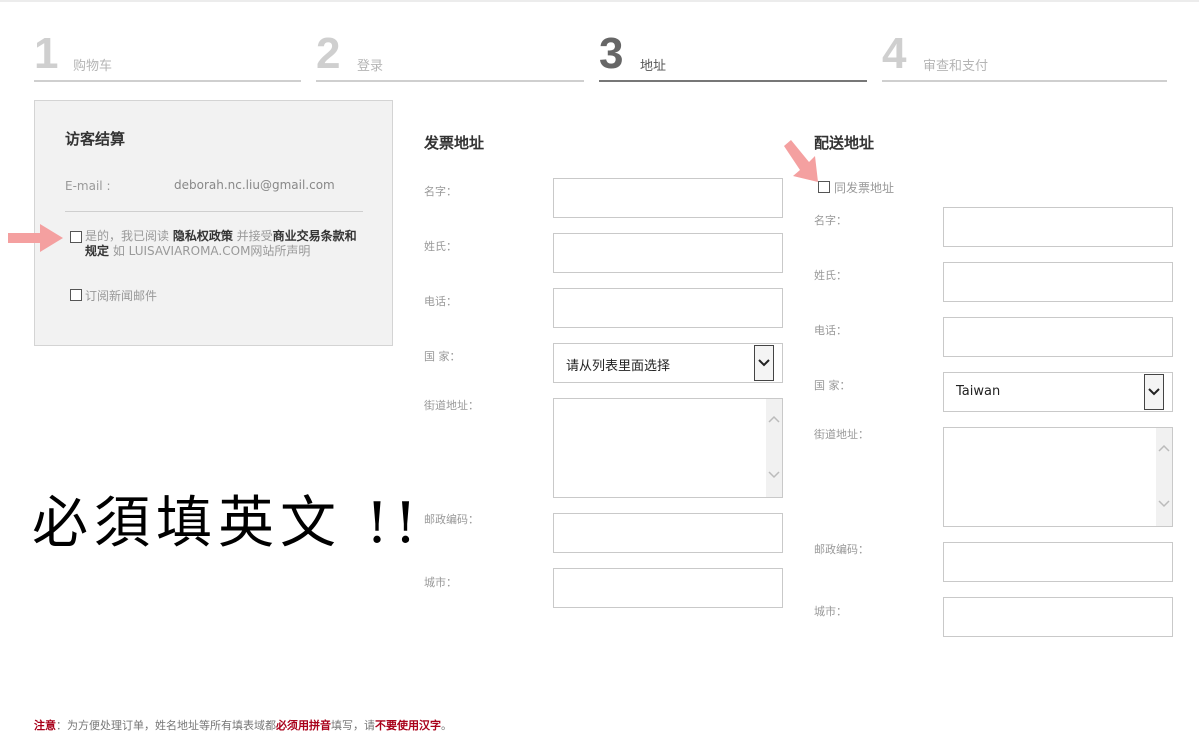  Describe the element at coordinates (353, 725) in the screenshot. I see `notice-part2: 填写，请` at that location.